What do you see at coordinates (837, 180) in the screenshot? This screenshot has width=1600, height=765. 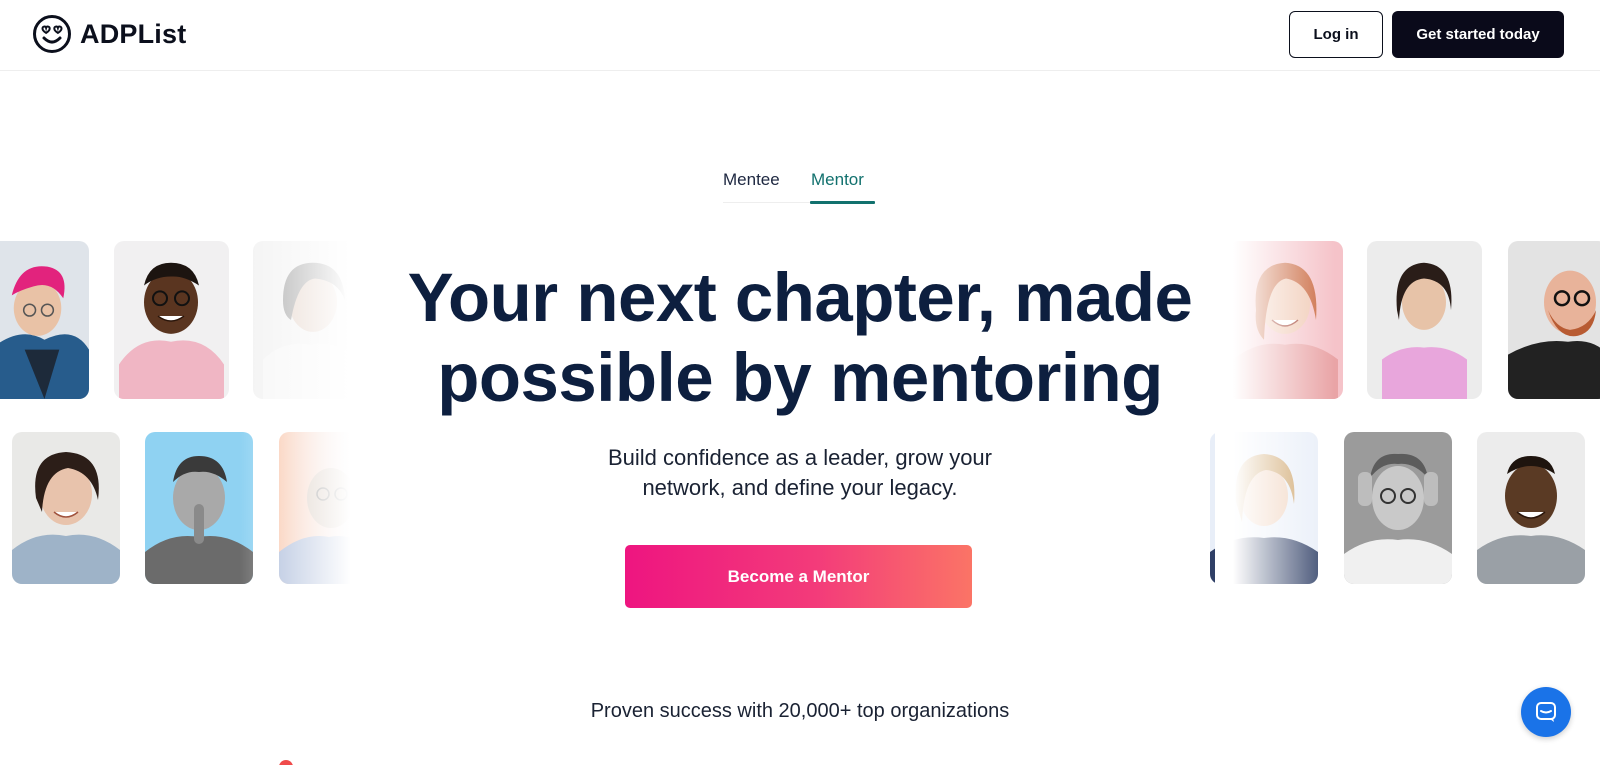 I see `tab-mentor: Mentor` at bounding box center [837, 180].